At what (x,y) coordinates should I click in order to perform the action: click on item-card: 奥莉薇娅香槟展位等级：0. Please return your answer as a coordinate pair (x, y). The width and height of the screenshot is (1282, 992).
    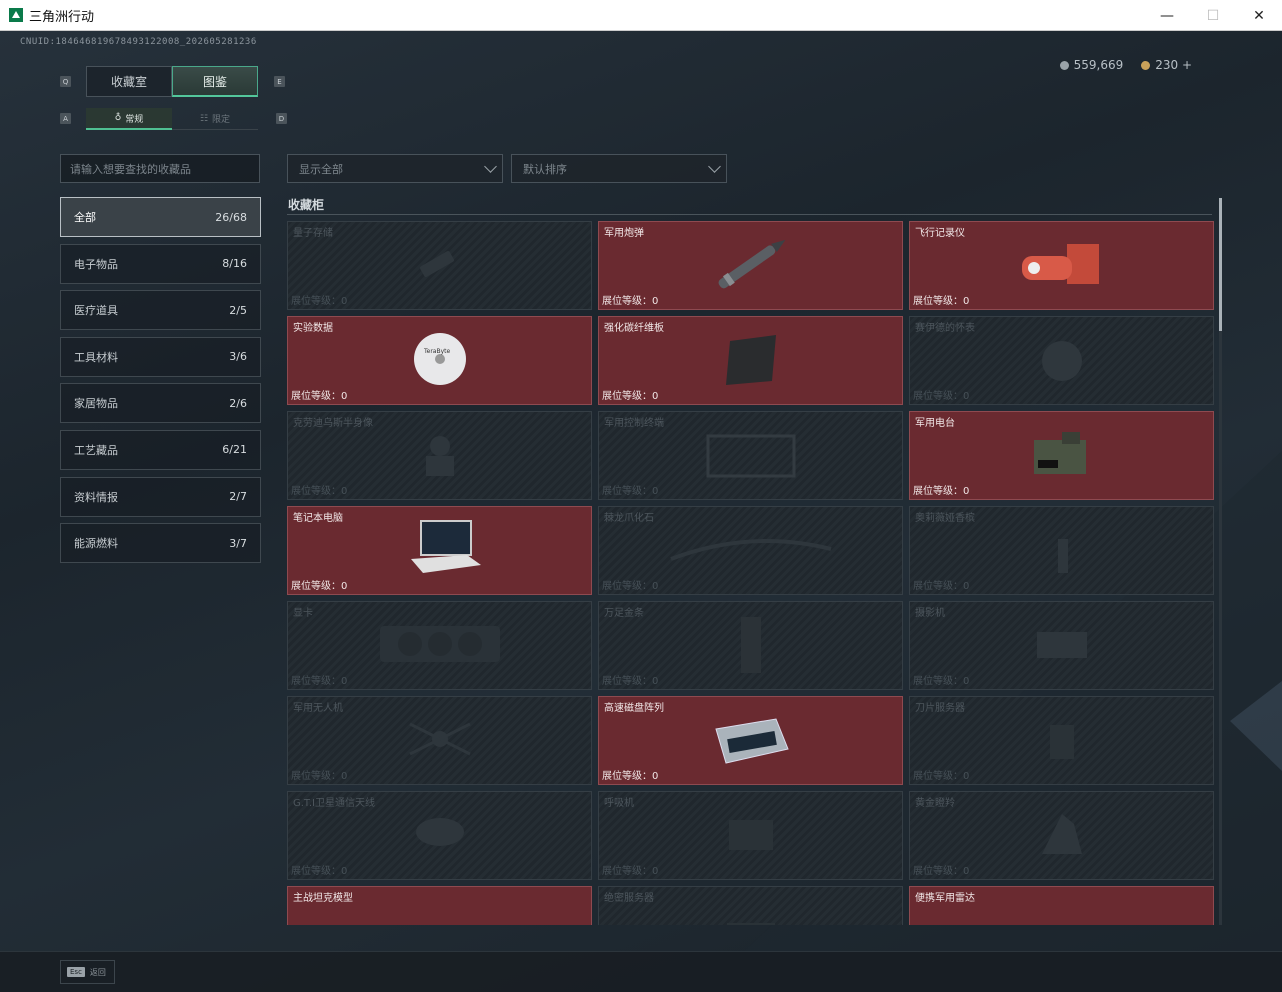
    Looking at the image, I should click on (1061, 550).